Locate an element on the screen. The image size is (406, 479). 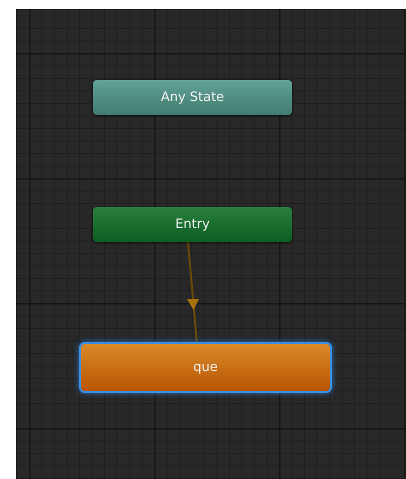
state-node: que is located at coordinates (205, 367).